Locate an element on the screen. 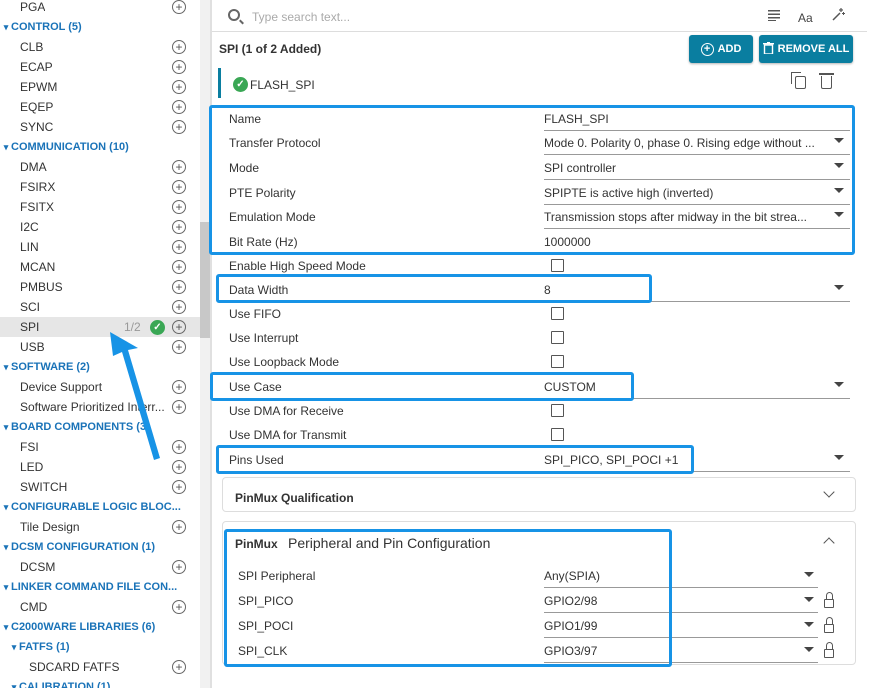  sidebar-item-sync: SYNC + is located at coordinates (100, 127).